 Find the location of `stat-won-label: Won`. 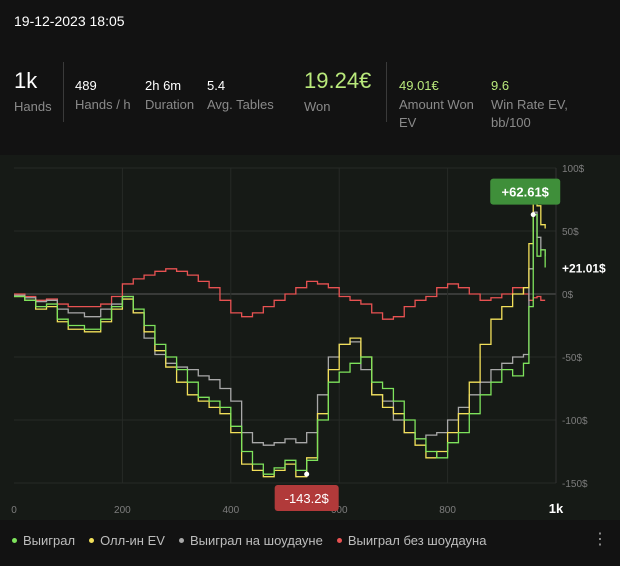

stat-won-label: Won is located at coordinates (317, 106).